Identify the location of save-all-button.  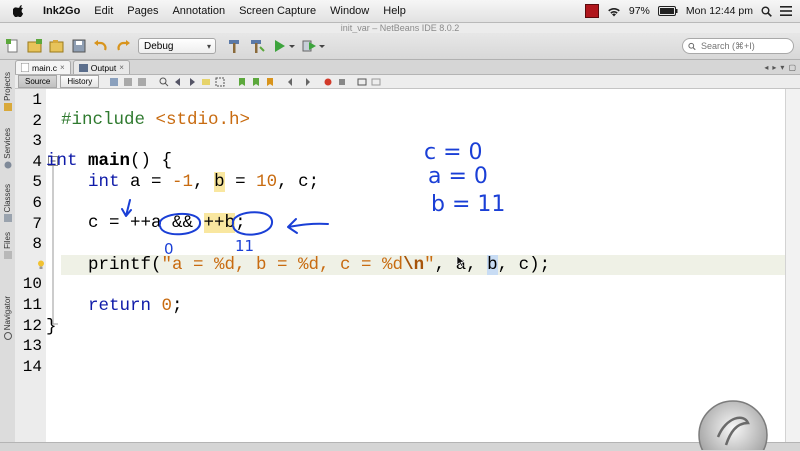
(79, 46).